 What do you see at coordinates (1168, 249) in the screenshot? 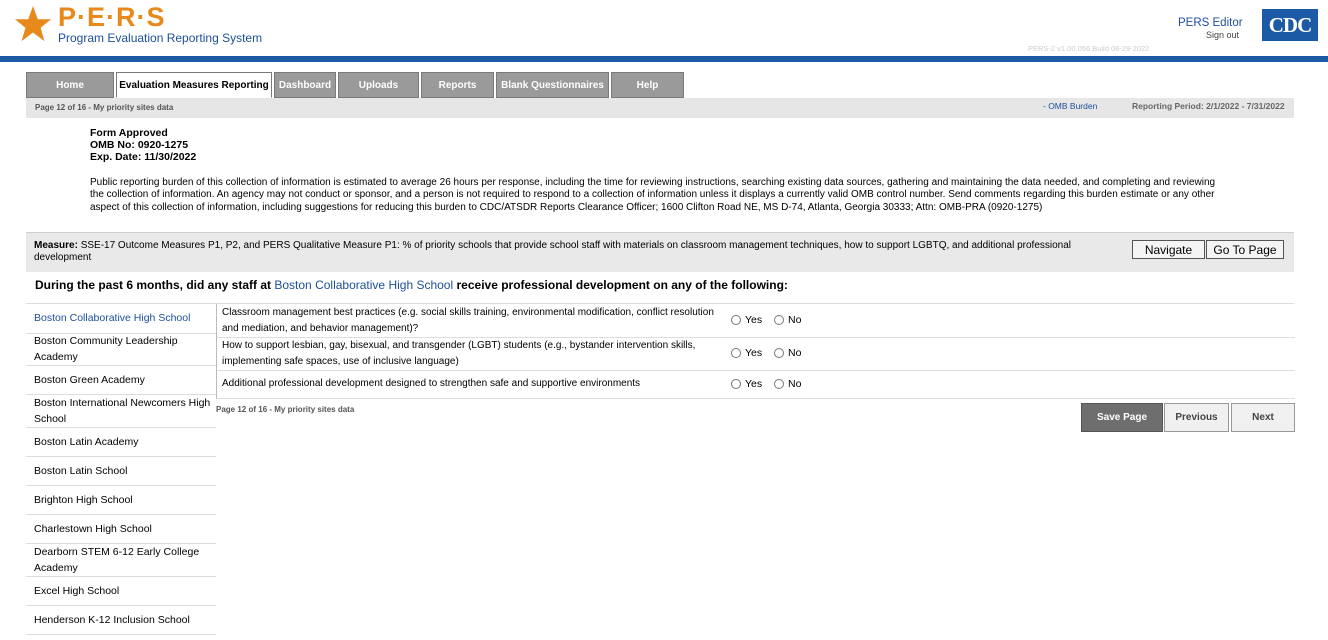
I see `navigate-button: Navigate` at bounding box center [1168, 249].